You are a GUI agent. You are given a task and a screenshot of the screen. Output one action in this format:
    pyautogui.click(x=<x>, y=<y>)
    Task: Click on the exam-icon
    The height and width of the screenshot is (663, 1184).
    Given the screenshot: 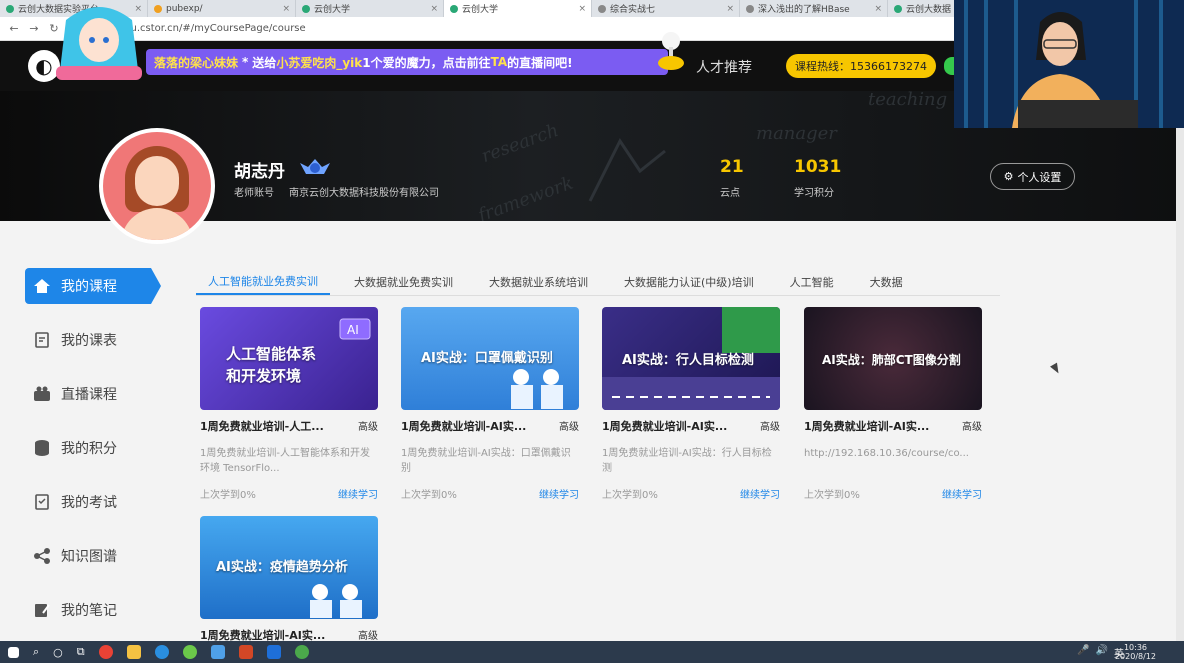 What is the action you would take?
    pyautogui.click(x=42, y=502)
    